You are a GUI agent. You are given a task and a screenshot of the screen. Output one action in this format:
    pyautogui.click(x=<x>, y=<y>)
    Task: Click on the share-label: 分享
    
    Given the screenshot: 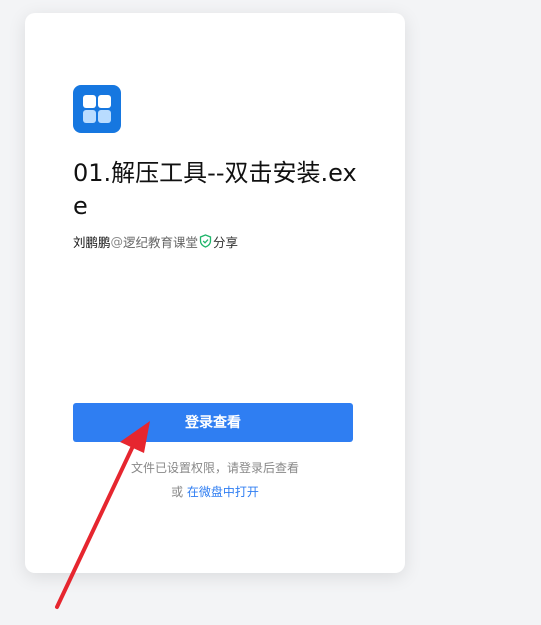 What is the action you would take?
    pyautogui.click(x=226, y=242)
    